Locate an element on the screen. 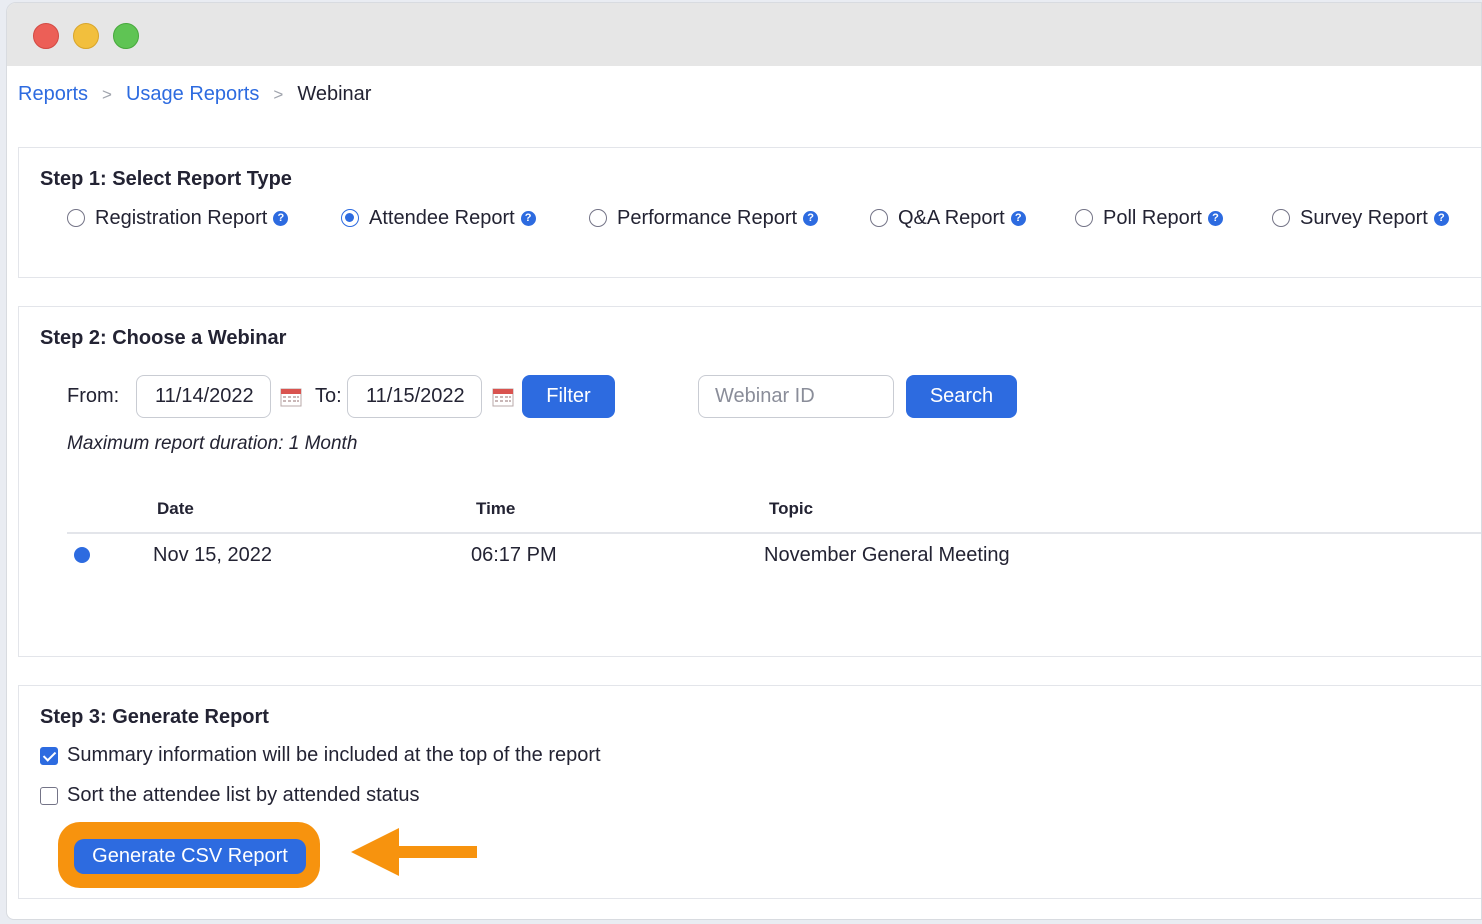  generate-csv-report-button: Generate CSV Report is located at coordinates (190, 856).